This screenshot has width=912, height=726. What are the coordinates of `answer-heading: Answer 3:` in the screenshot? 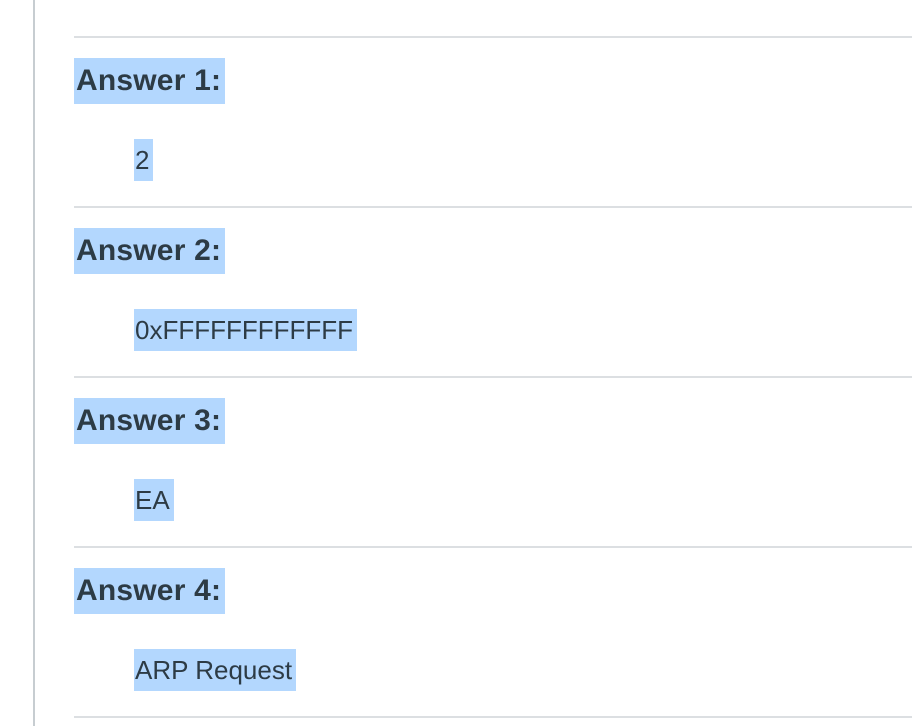 It's located at (150, 421).